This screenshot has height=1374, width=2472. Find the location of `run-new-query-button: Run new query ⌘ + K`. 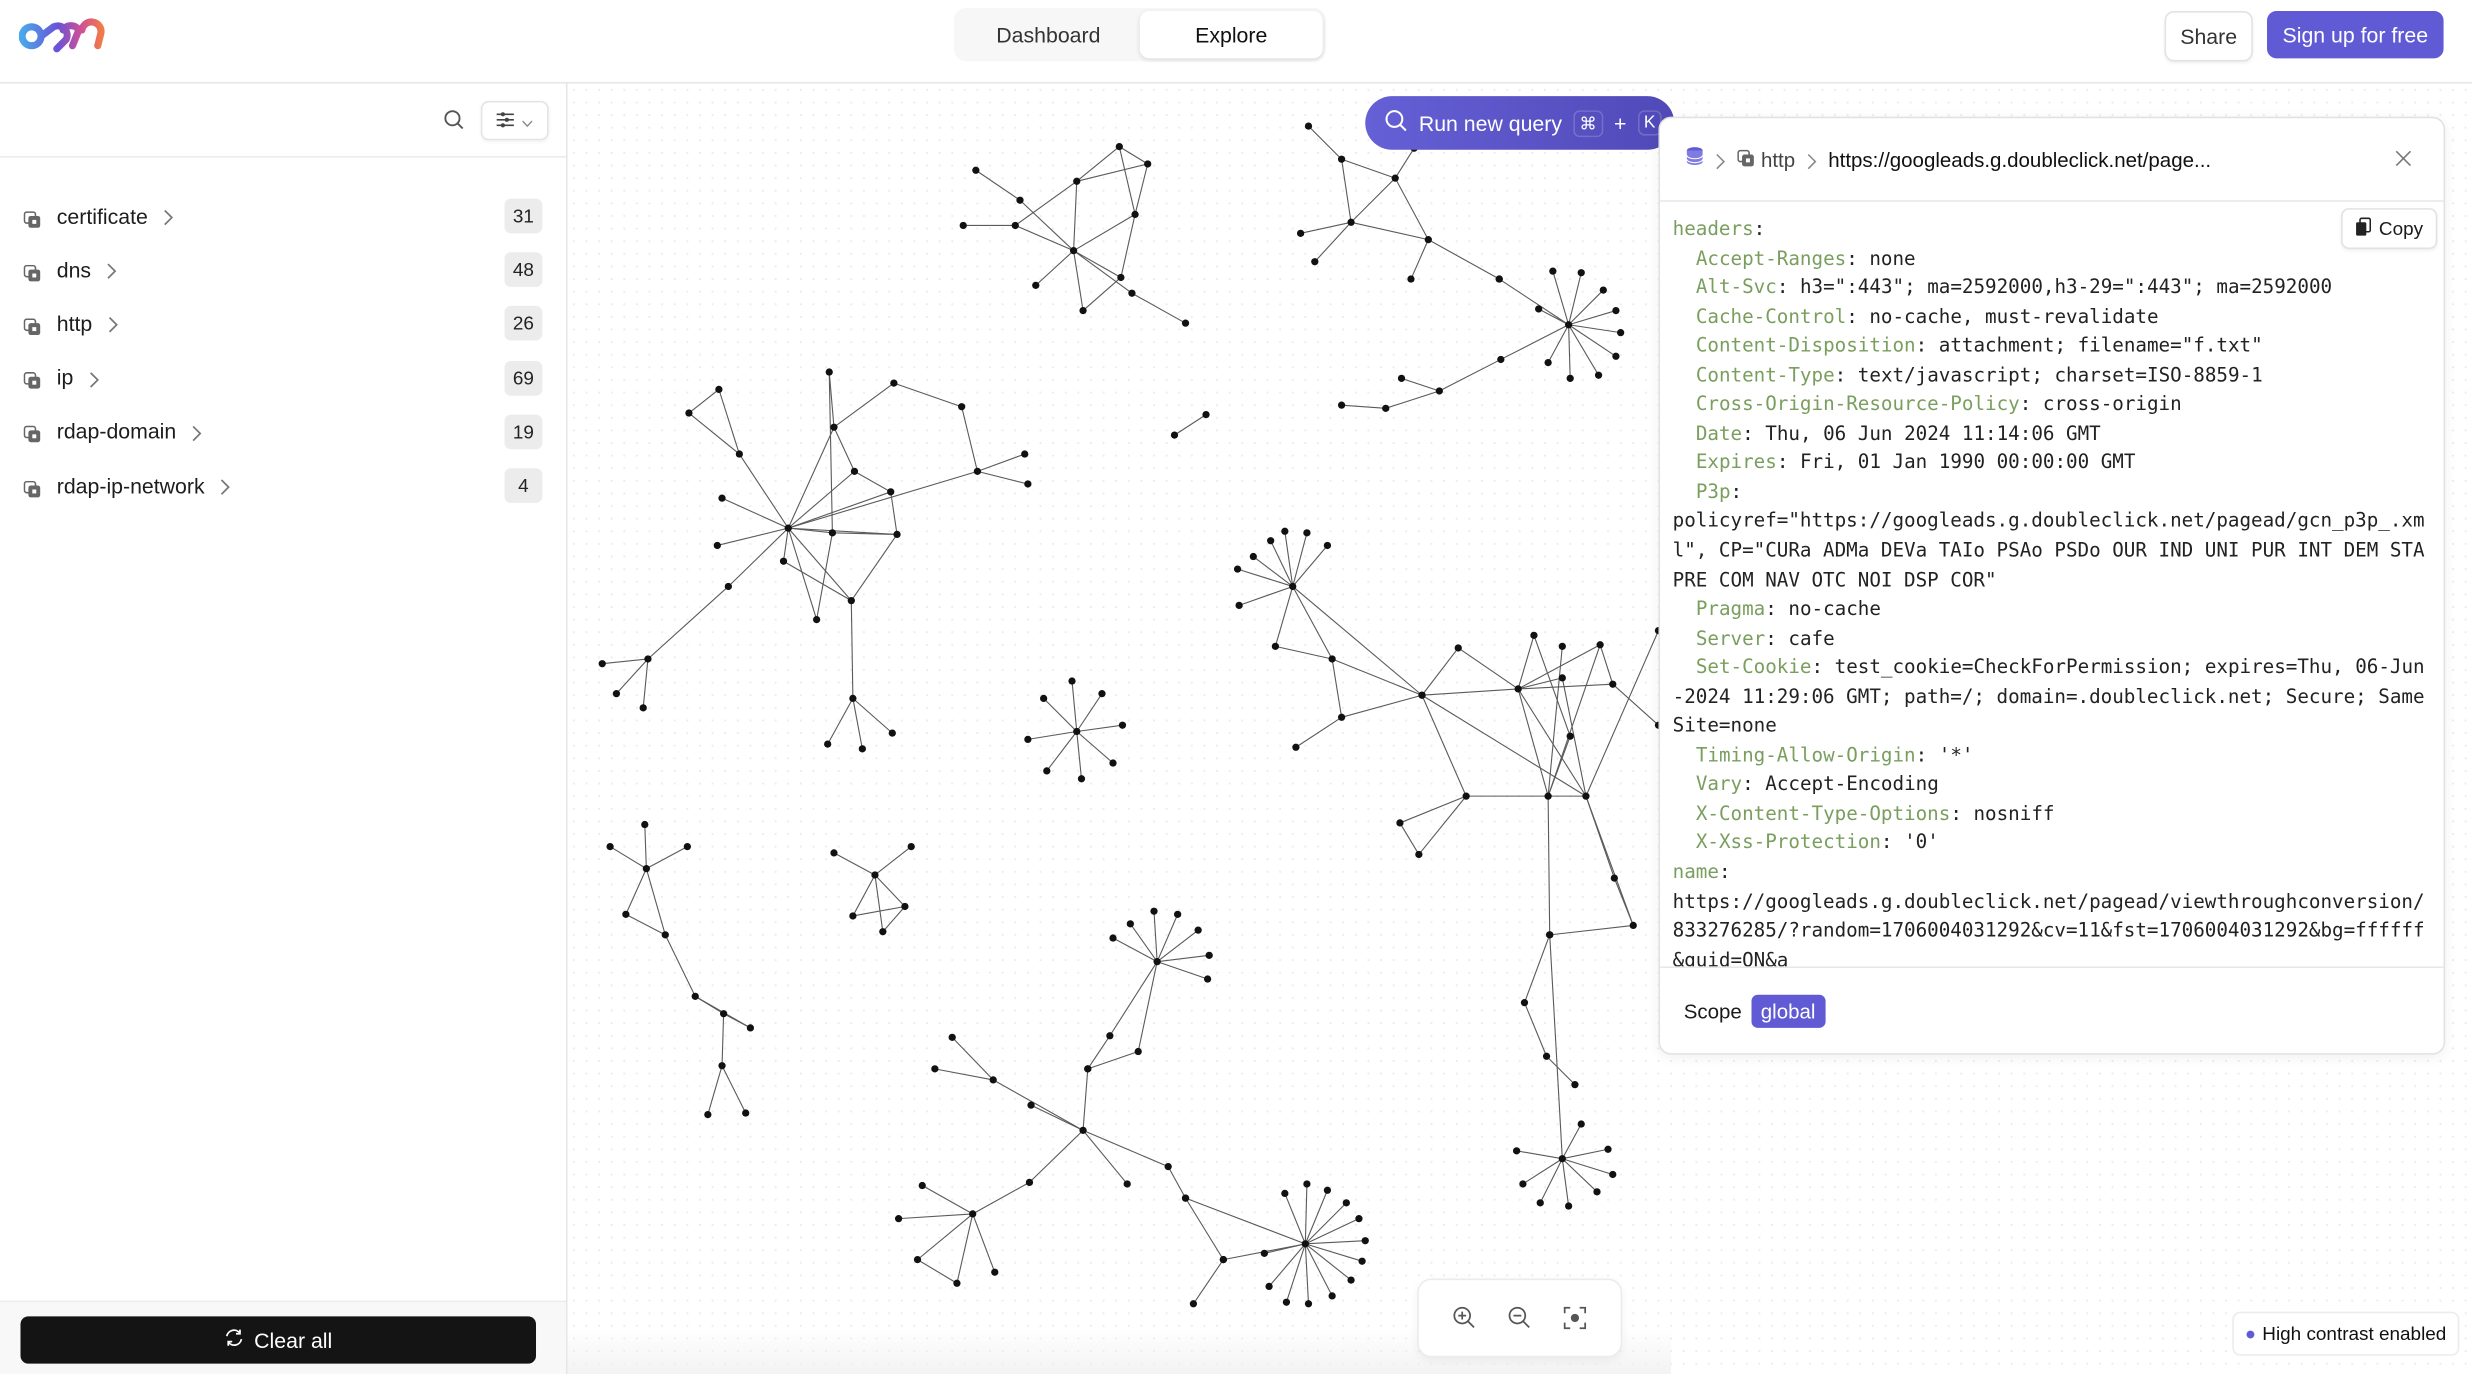

run-new-query-button: Run new query ⌘ + K is located at coordinates (1520, 123).